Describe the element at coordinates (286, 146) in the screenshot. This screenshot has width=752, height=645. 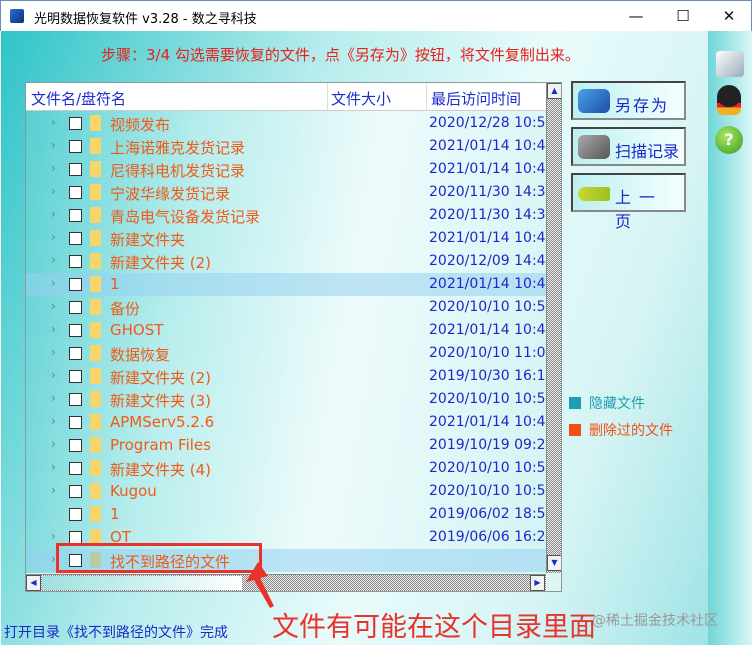
I see `table-row: › 上海诺雅克发货记录 2021/01/14 10:4` at that location.